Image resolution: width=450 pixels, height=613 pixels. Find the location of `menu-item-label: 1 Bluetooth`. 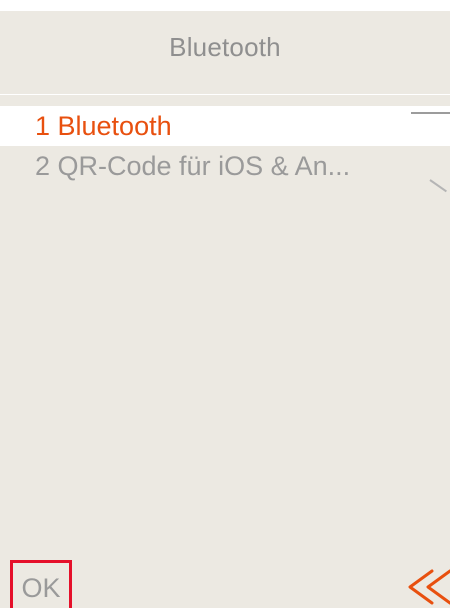

menu-item-label: 1 Bluetooth is located at coordinates (103, 126).